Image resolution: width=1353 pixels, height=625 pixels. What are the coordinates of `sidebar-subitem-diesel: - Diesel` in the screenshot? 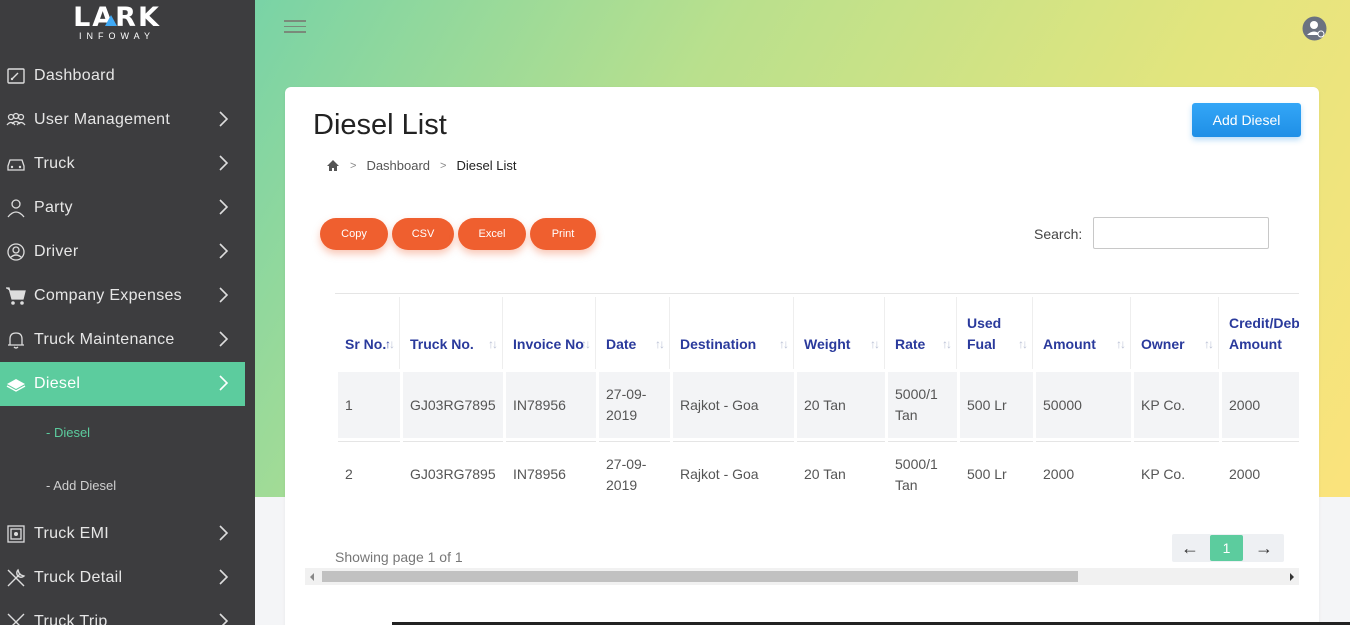 It's located at (68, 432).